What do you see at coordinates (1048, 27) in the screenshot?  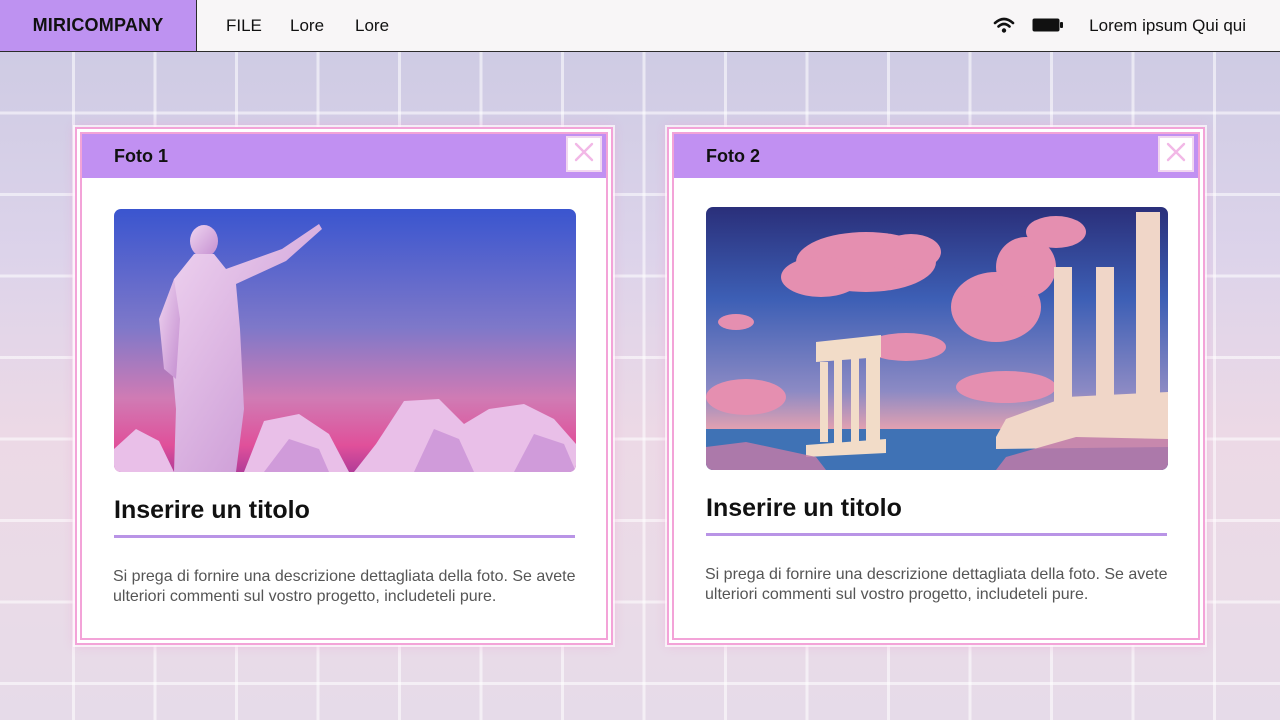 I see `battery-icon` at bounding box center [1048, 27].